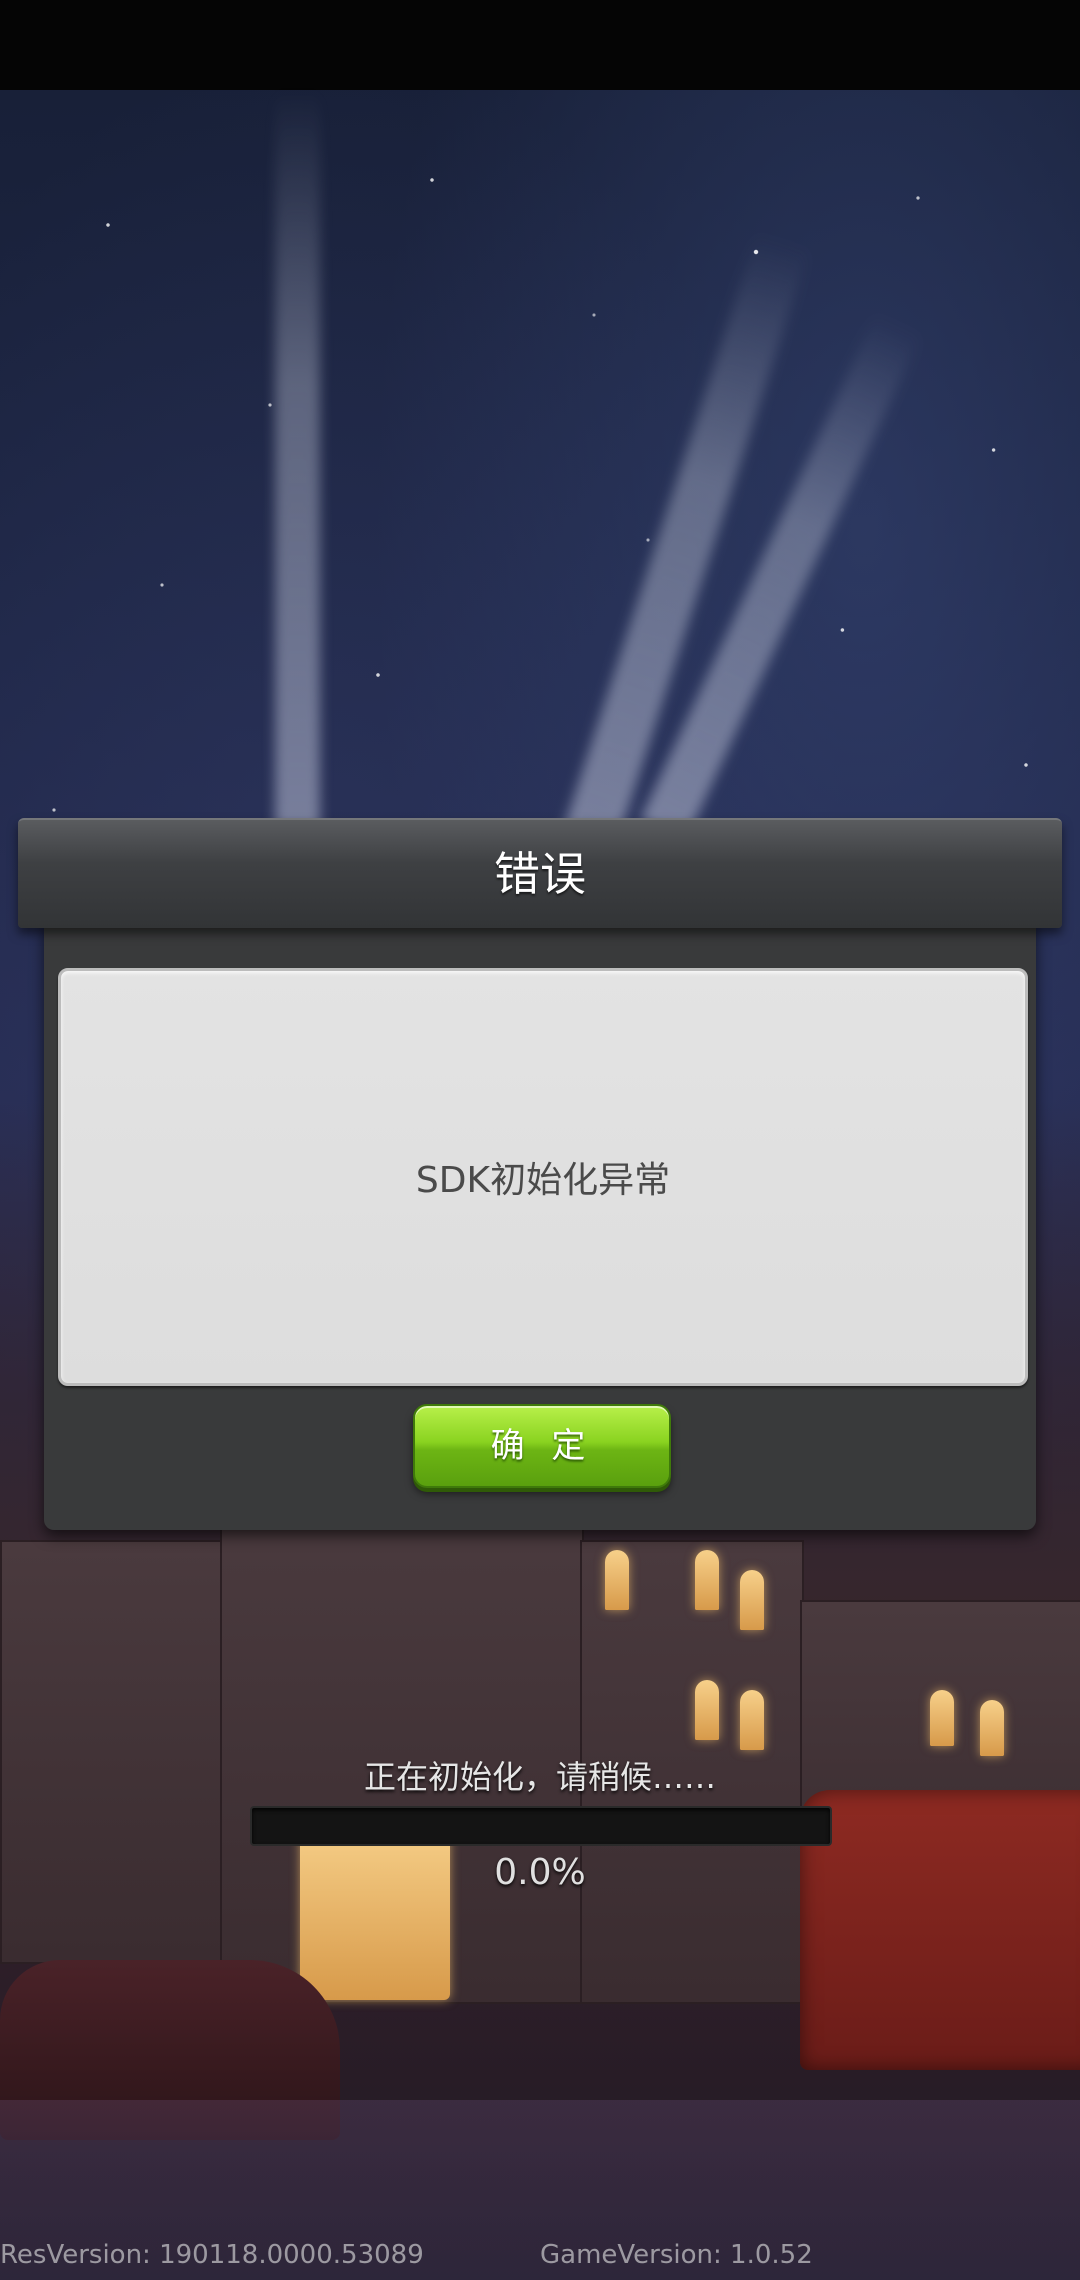 The image size is (1080, 2280). Describe the element at coordinates (297, 460) in the screenshot. I see `searchlight-beam` at that location.